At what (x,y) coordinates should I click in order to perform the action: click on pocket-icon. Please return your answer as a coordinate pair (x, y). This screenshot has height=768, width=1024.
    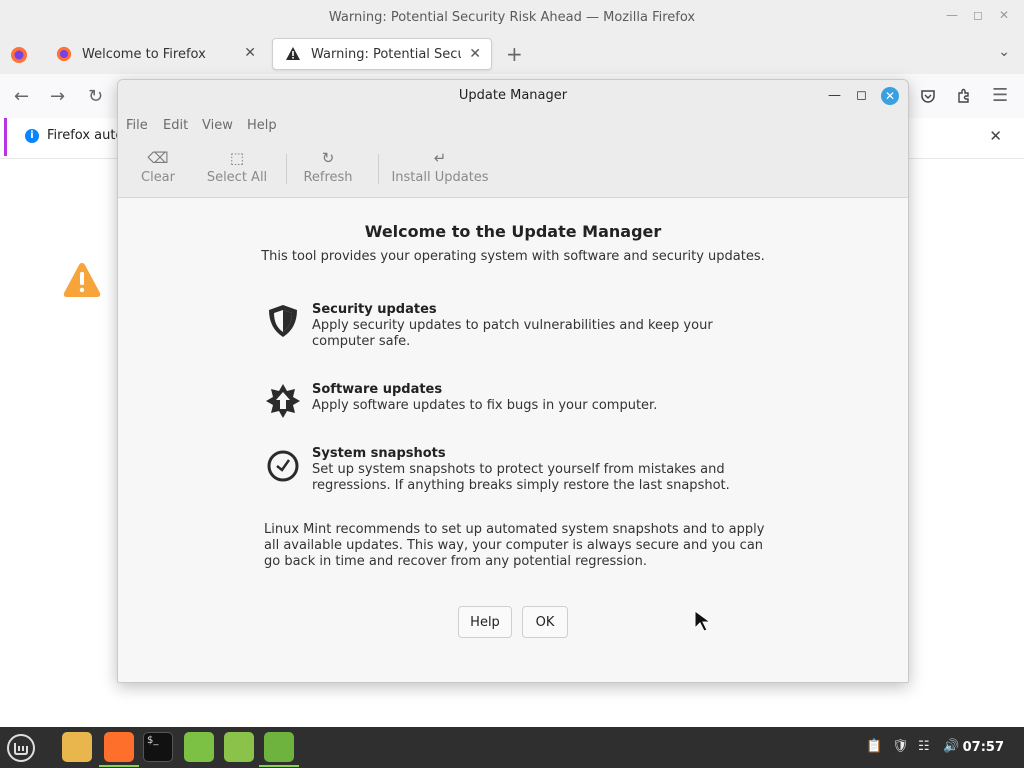
    Looking at the image, I should click on (928, 96).